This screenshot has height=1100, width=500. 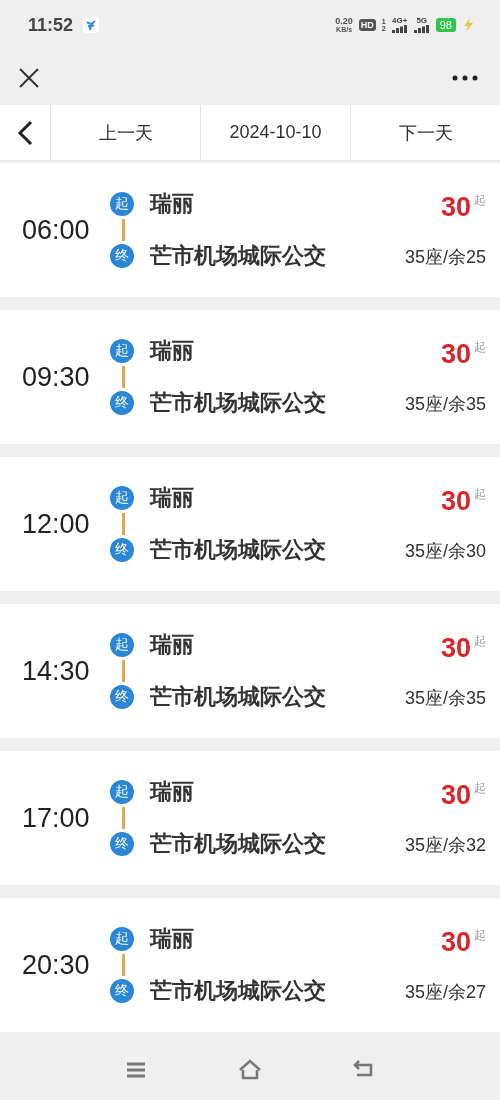 I want to click on departure-time: 06:00, so click(x=56, y=230).